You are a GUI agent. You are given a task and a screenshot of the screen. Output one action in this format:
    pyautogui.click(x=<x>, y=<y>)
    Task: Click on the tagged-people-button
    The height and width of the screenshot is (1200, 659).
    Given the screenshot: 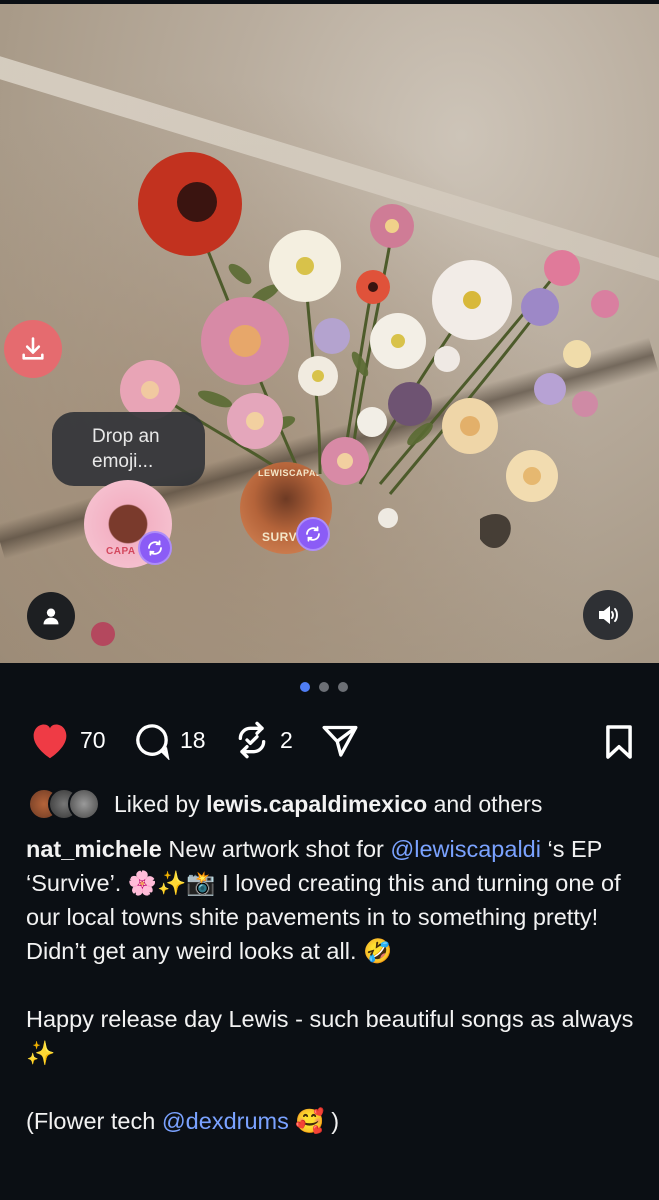 What is the action you would take?
    pyautogui.click(x=51, y=616)
    